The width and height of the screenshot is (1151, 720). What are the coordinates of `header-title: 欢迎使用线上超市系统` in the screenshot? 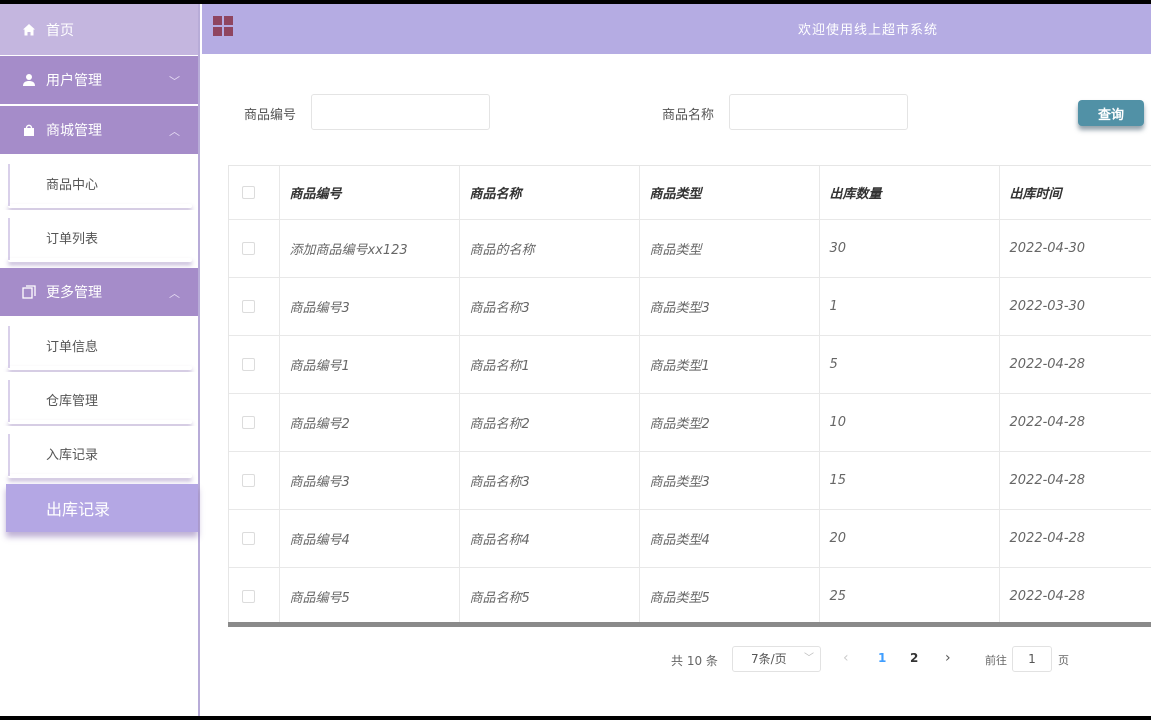 It's located at (868, 30).